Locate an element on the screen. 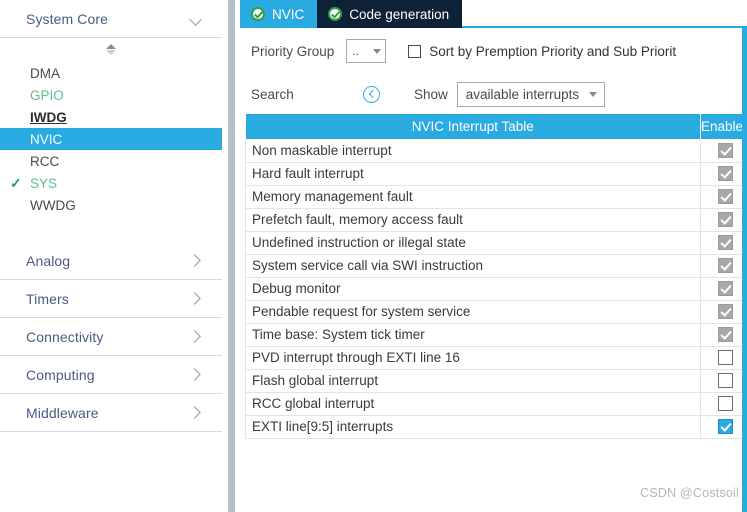  interrupt-name: Non maskable interrupt is located at coordinates (473, 151).